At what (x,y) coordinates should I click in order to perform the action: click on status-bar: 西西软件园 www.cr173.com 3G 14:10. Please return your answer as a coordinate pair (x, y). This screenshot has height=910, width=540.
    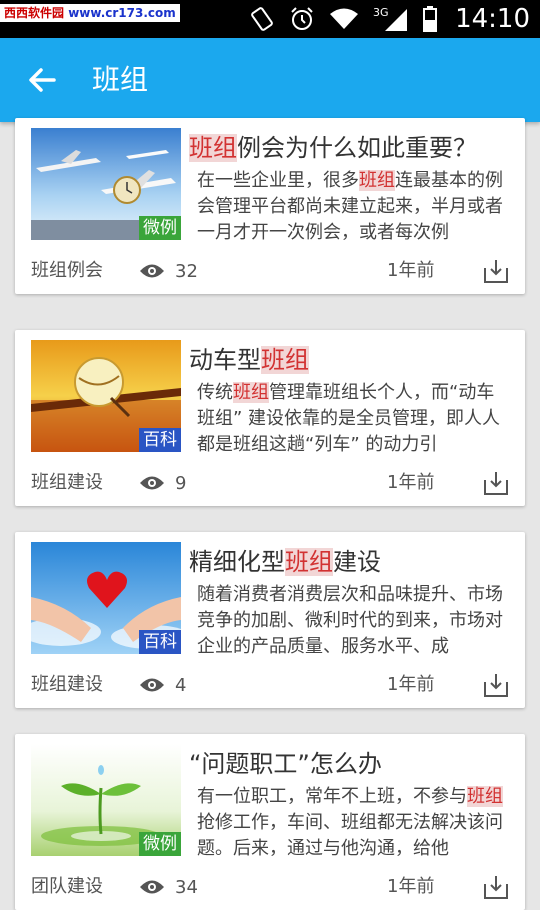
    Looking at the image, I should click on (270, 19).